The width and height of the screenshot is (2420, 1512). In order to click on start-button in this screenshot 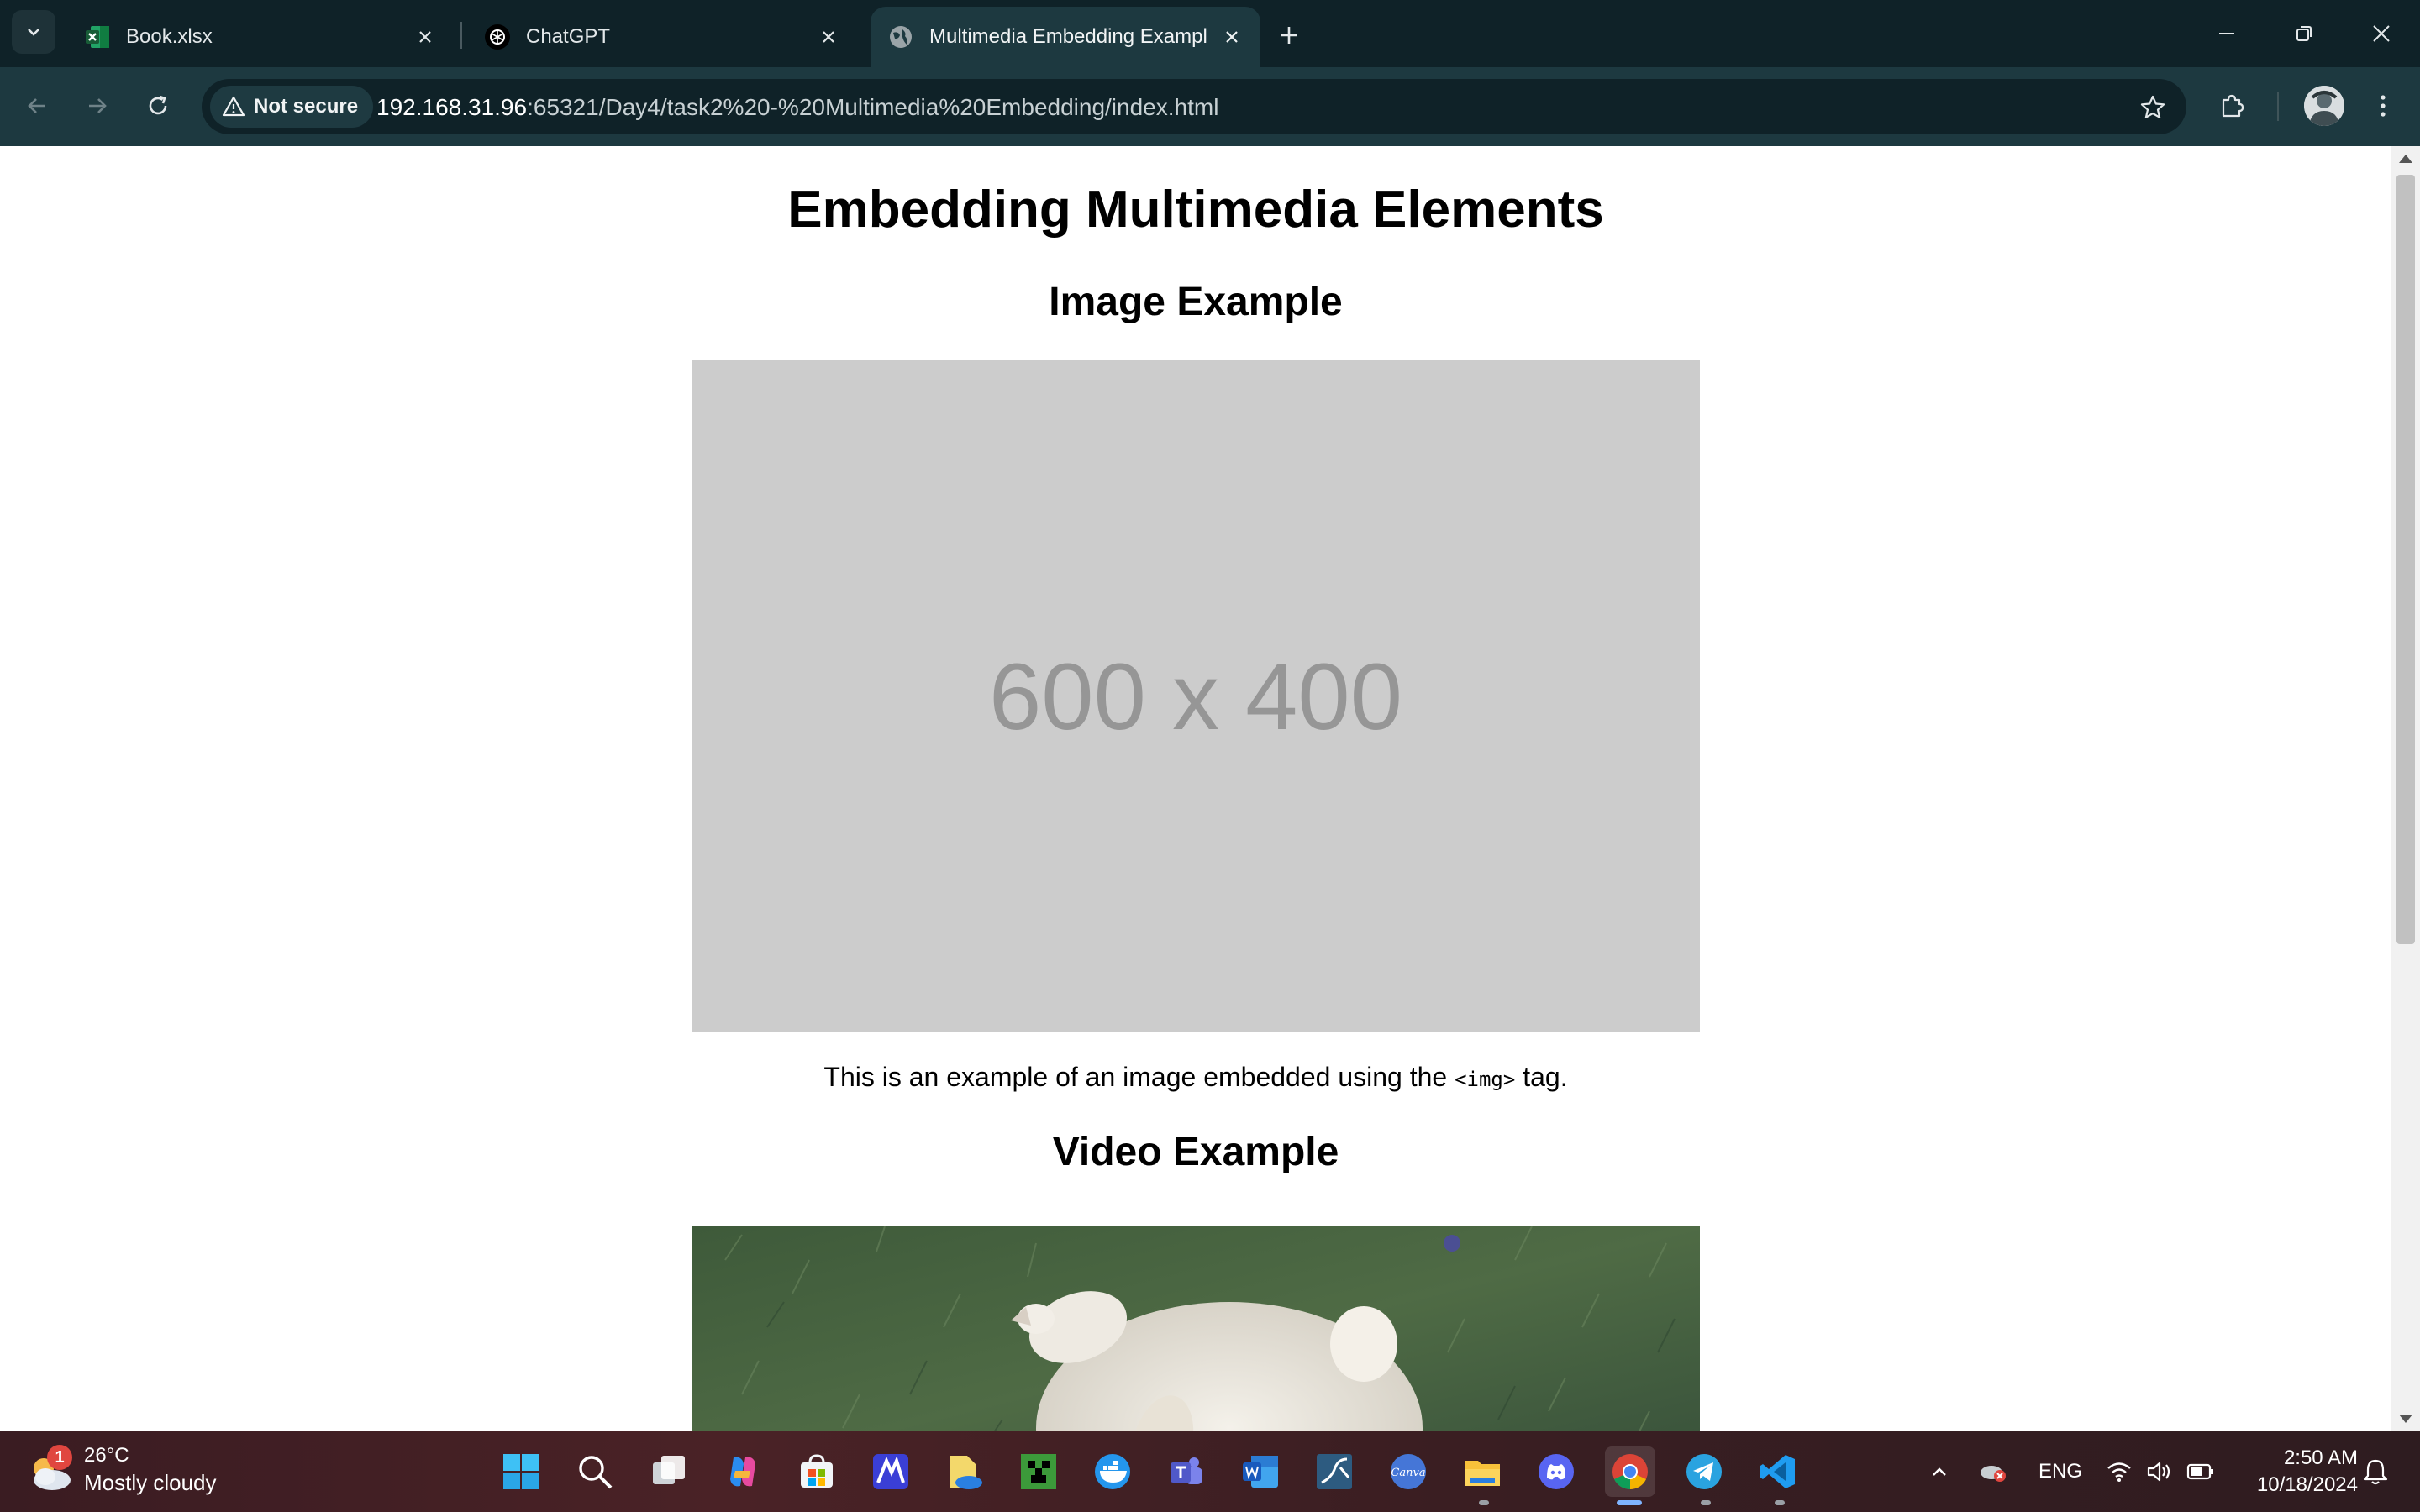, I will do `click(521, 1471)`.